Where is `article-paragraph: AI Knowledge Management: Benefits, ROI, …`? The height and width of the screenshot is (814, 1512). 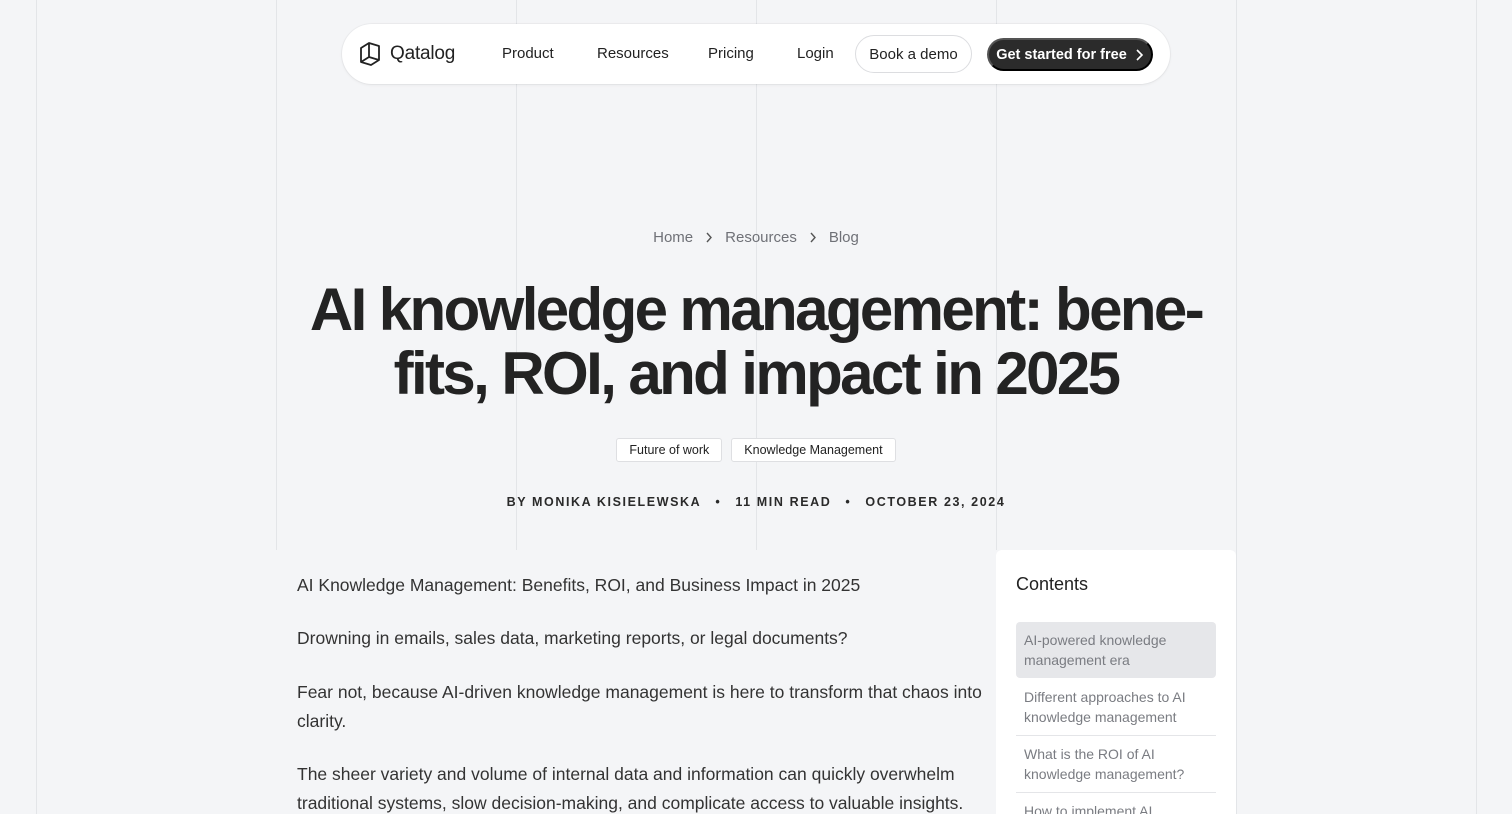
article-paragraph: AI Knowledge Management: Benefits, ROI, … is located at coordinates (579, 585).